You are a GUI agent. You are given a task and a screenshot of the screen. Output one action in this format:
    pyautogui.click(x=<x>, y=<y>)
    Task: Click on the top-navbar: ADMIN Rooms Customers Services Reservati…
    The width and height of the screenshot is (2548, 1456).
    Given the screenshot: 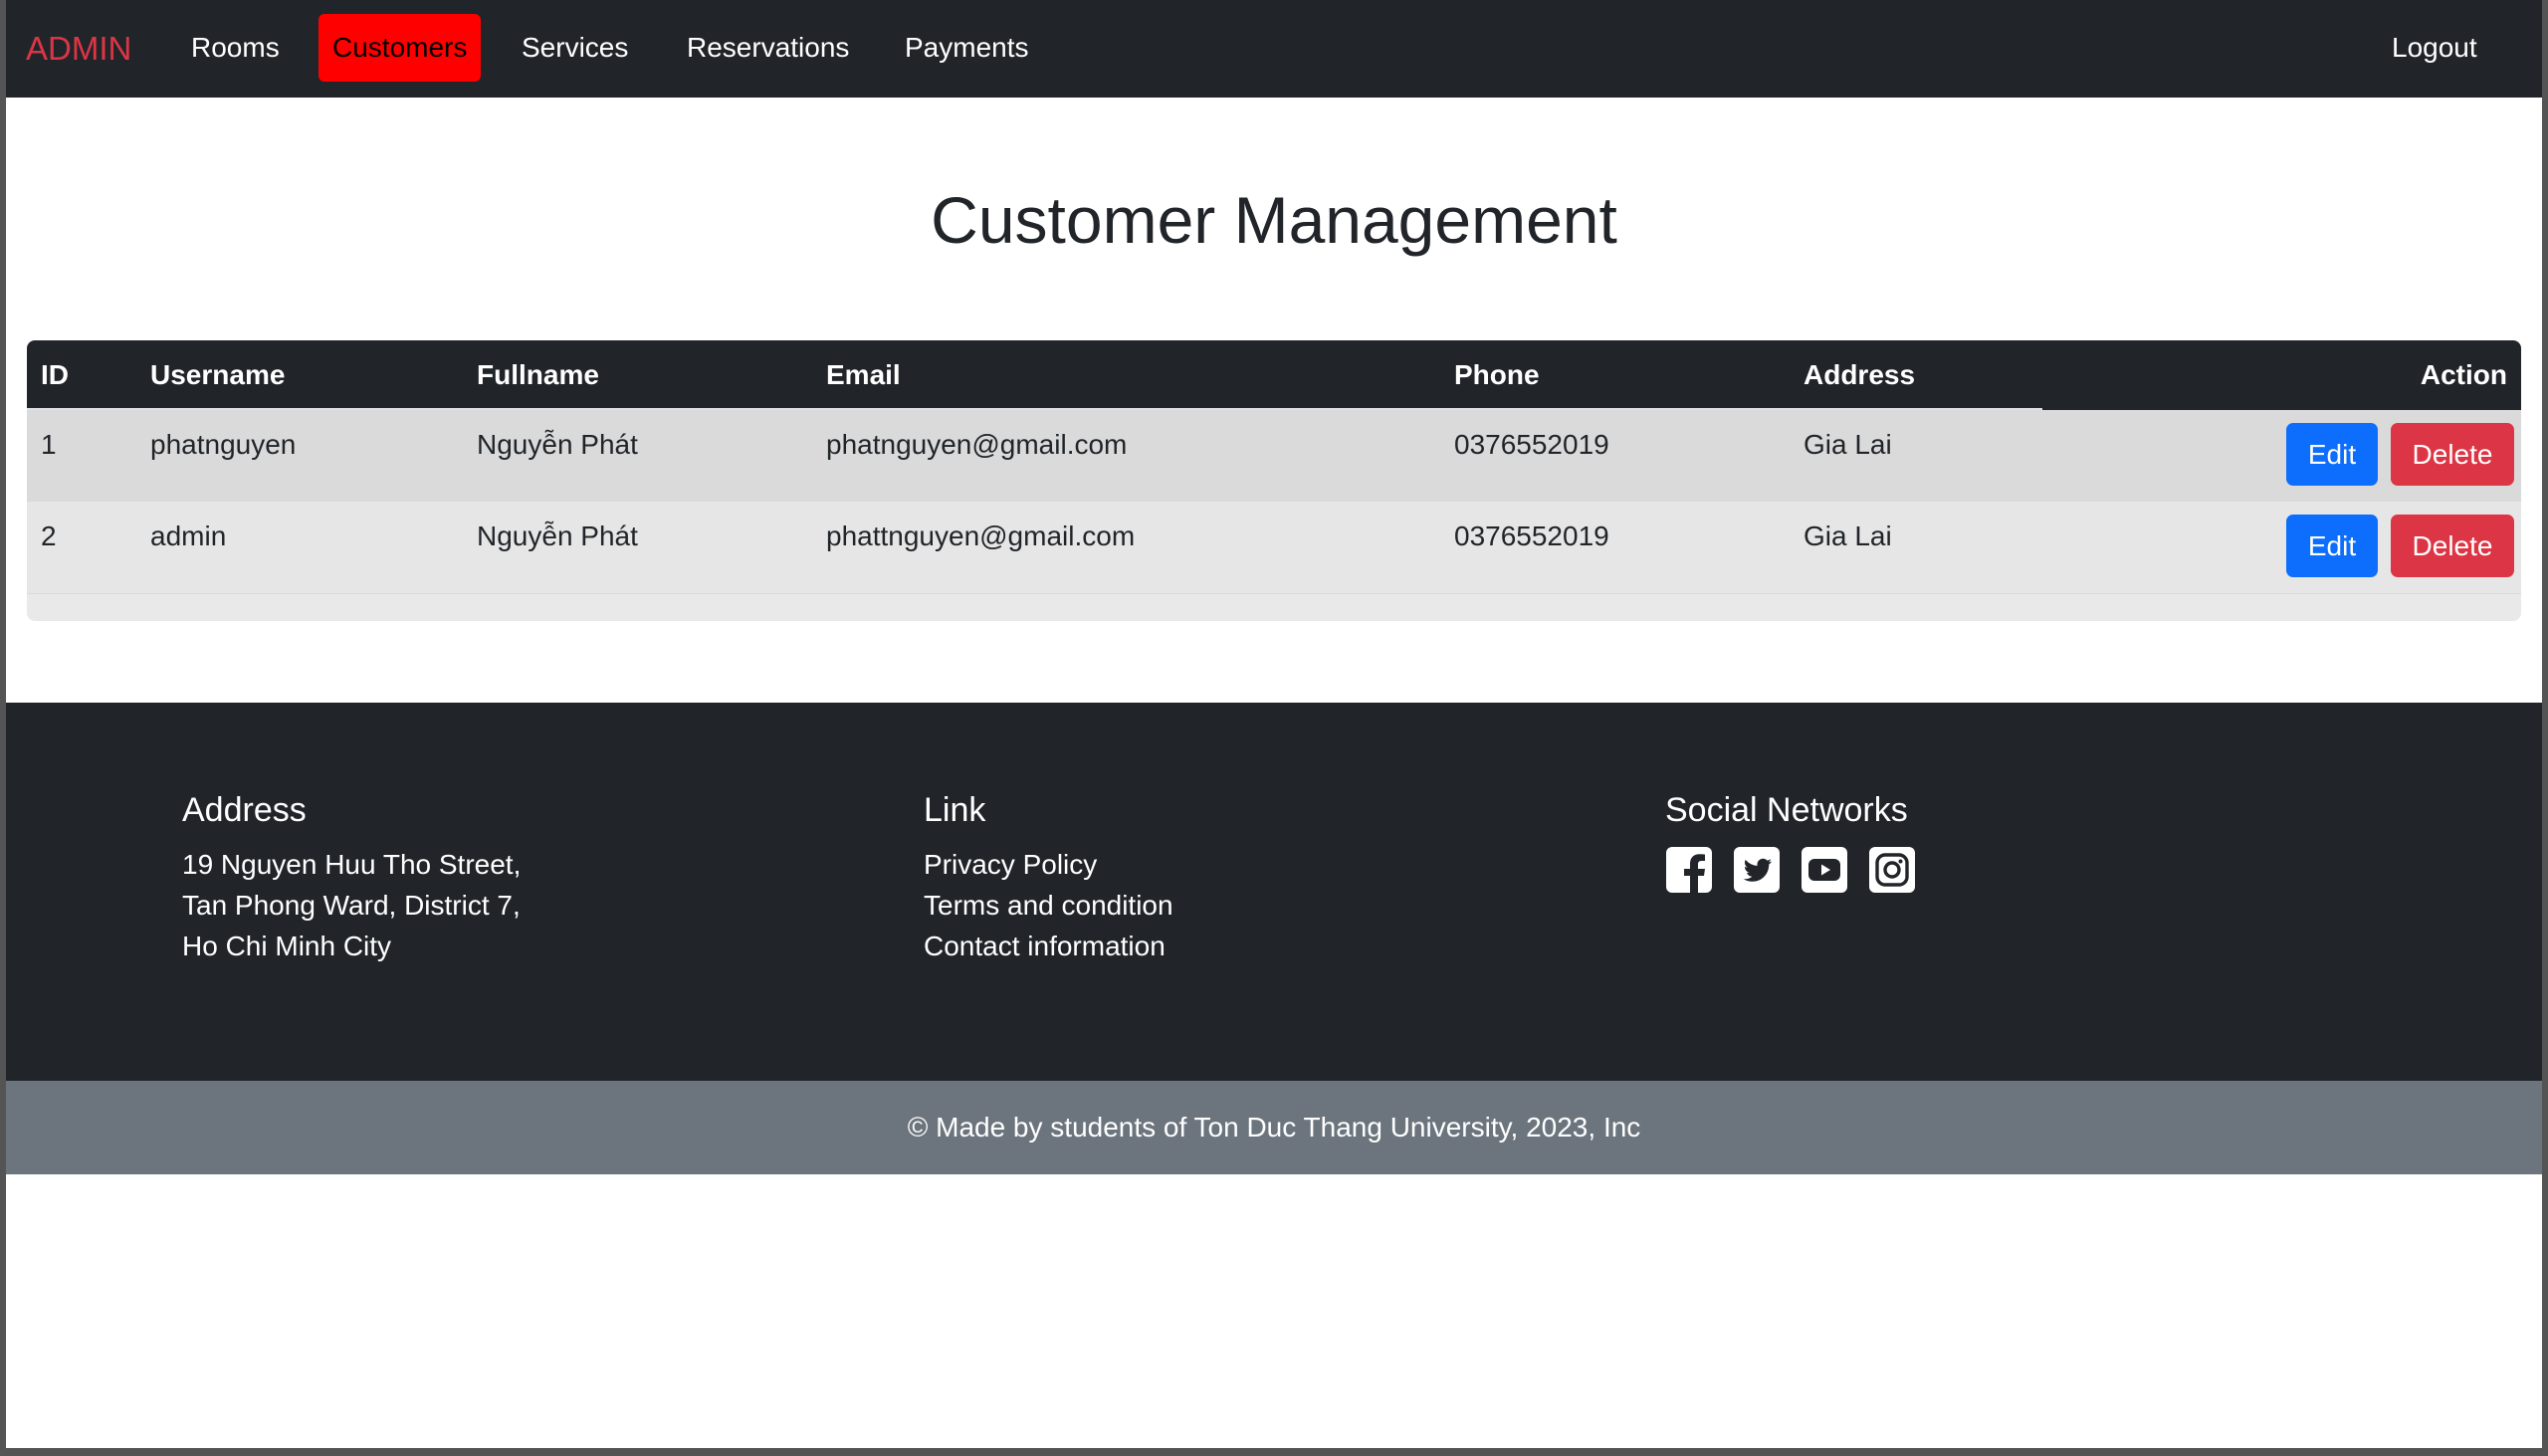 What is the action you would take?
    pyautogui.click(x=1274, y=49)
    